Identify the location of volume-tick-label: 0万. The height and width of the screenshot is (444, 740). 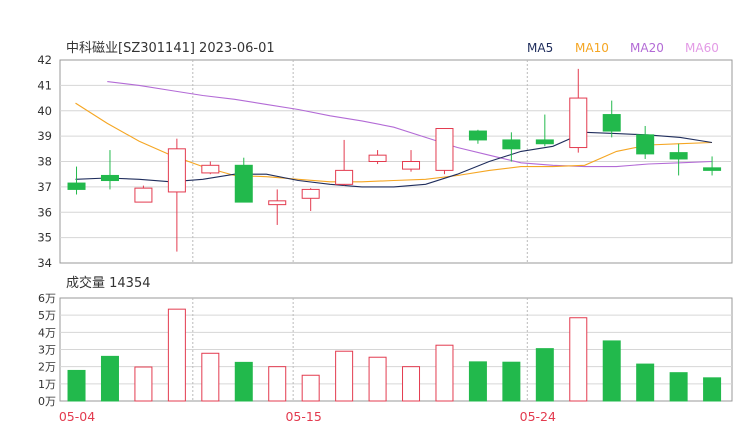
(47, 401).